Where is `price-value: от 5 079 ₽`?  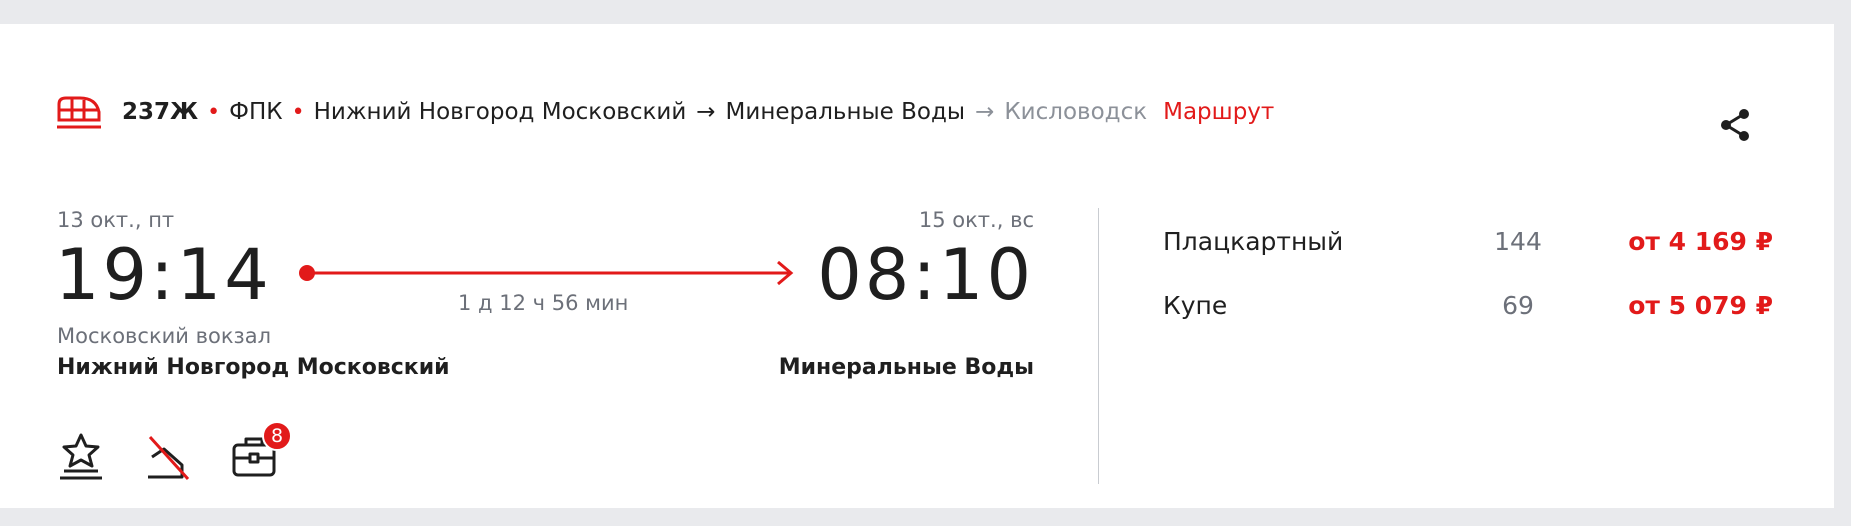 price-value: от 5 079 ₽ is located at coordinates (1700, 305).